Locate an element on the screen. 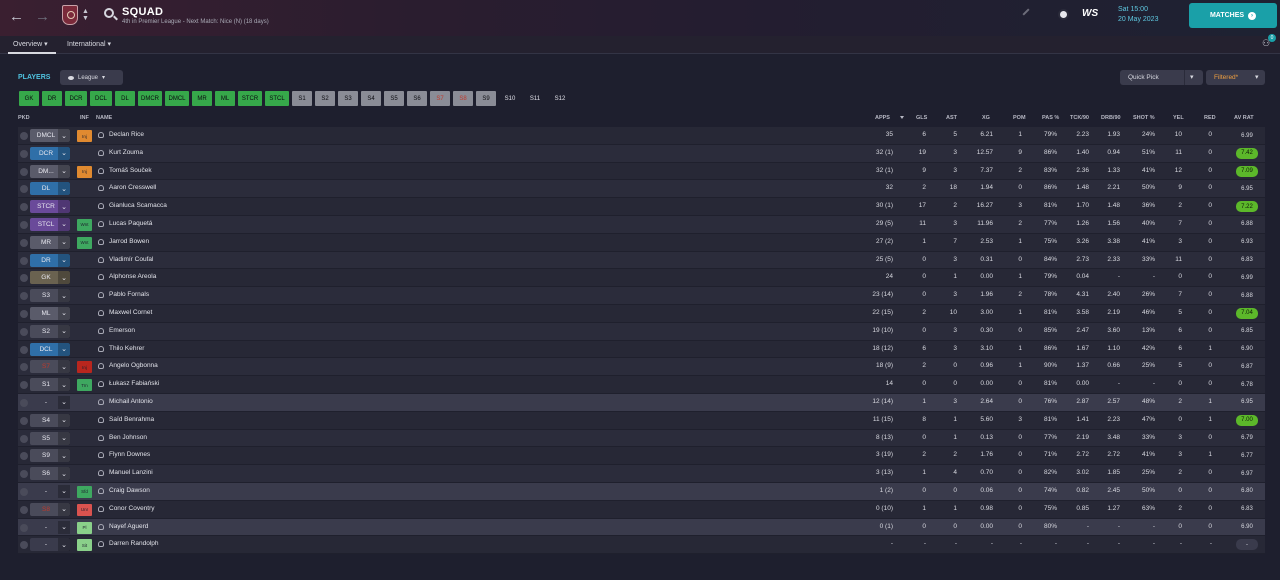 The height and width of the screenshot is (580, 1280). position-selector: DCR ⌄ is located at coordinates (50, 153).